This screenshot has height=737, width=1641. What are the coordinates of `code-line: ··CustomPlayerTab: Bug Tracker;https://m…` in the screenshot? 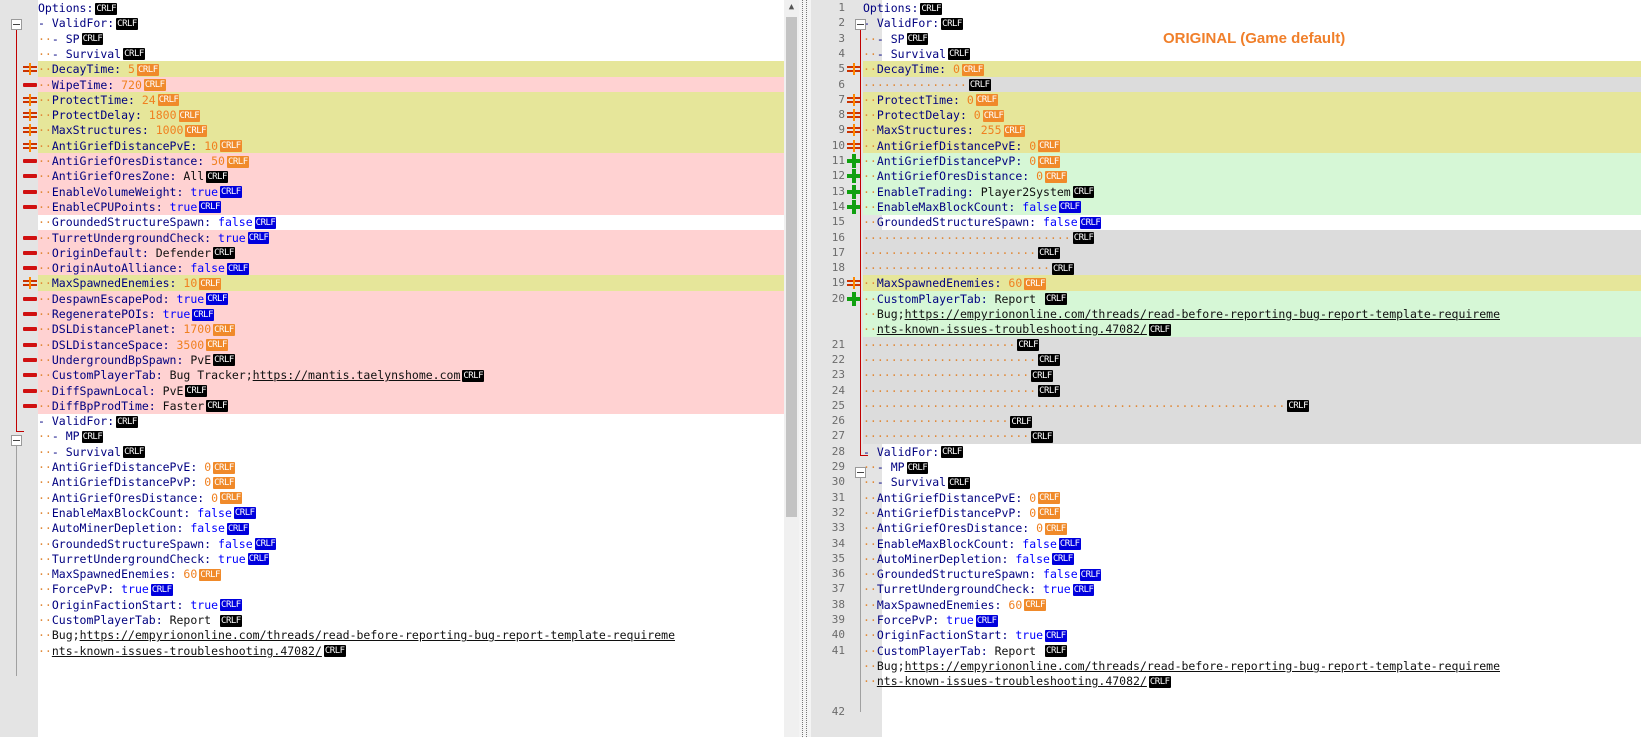 It's located at (411, 375).